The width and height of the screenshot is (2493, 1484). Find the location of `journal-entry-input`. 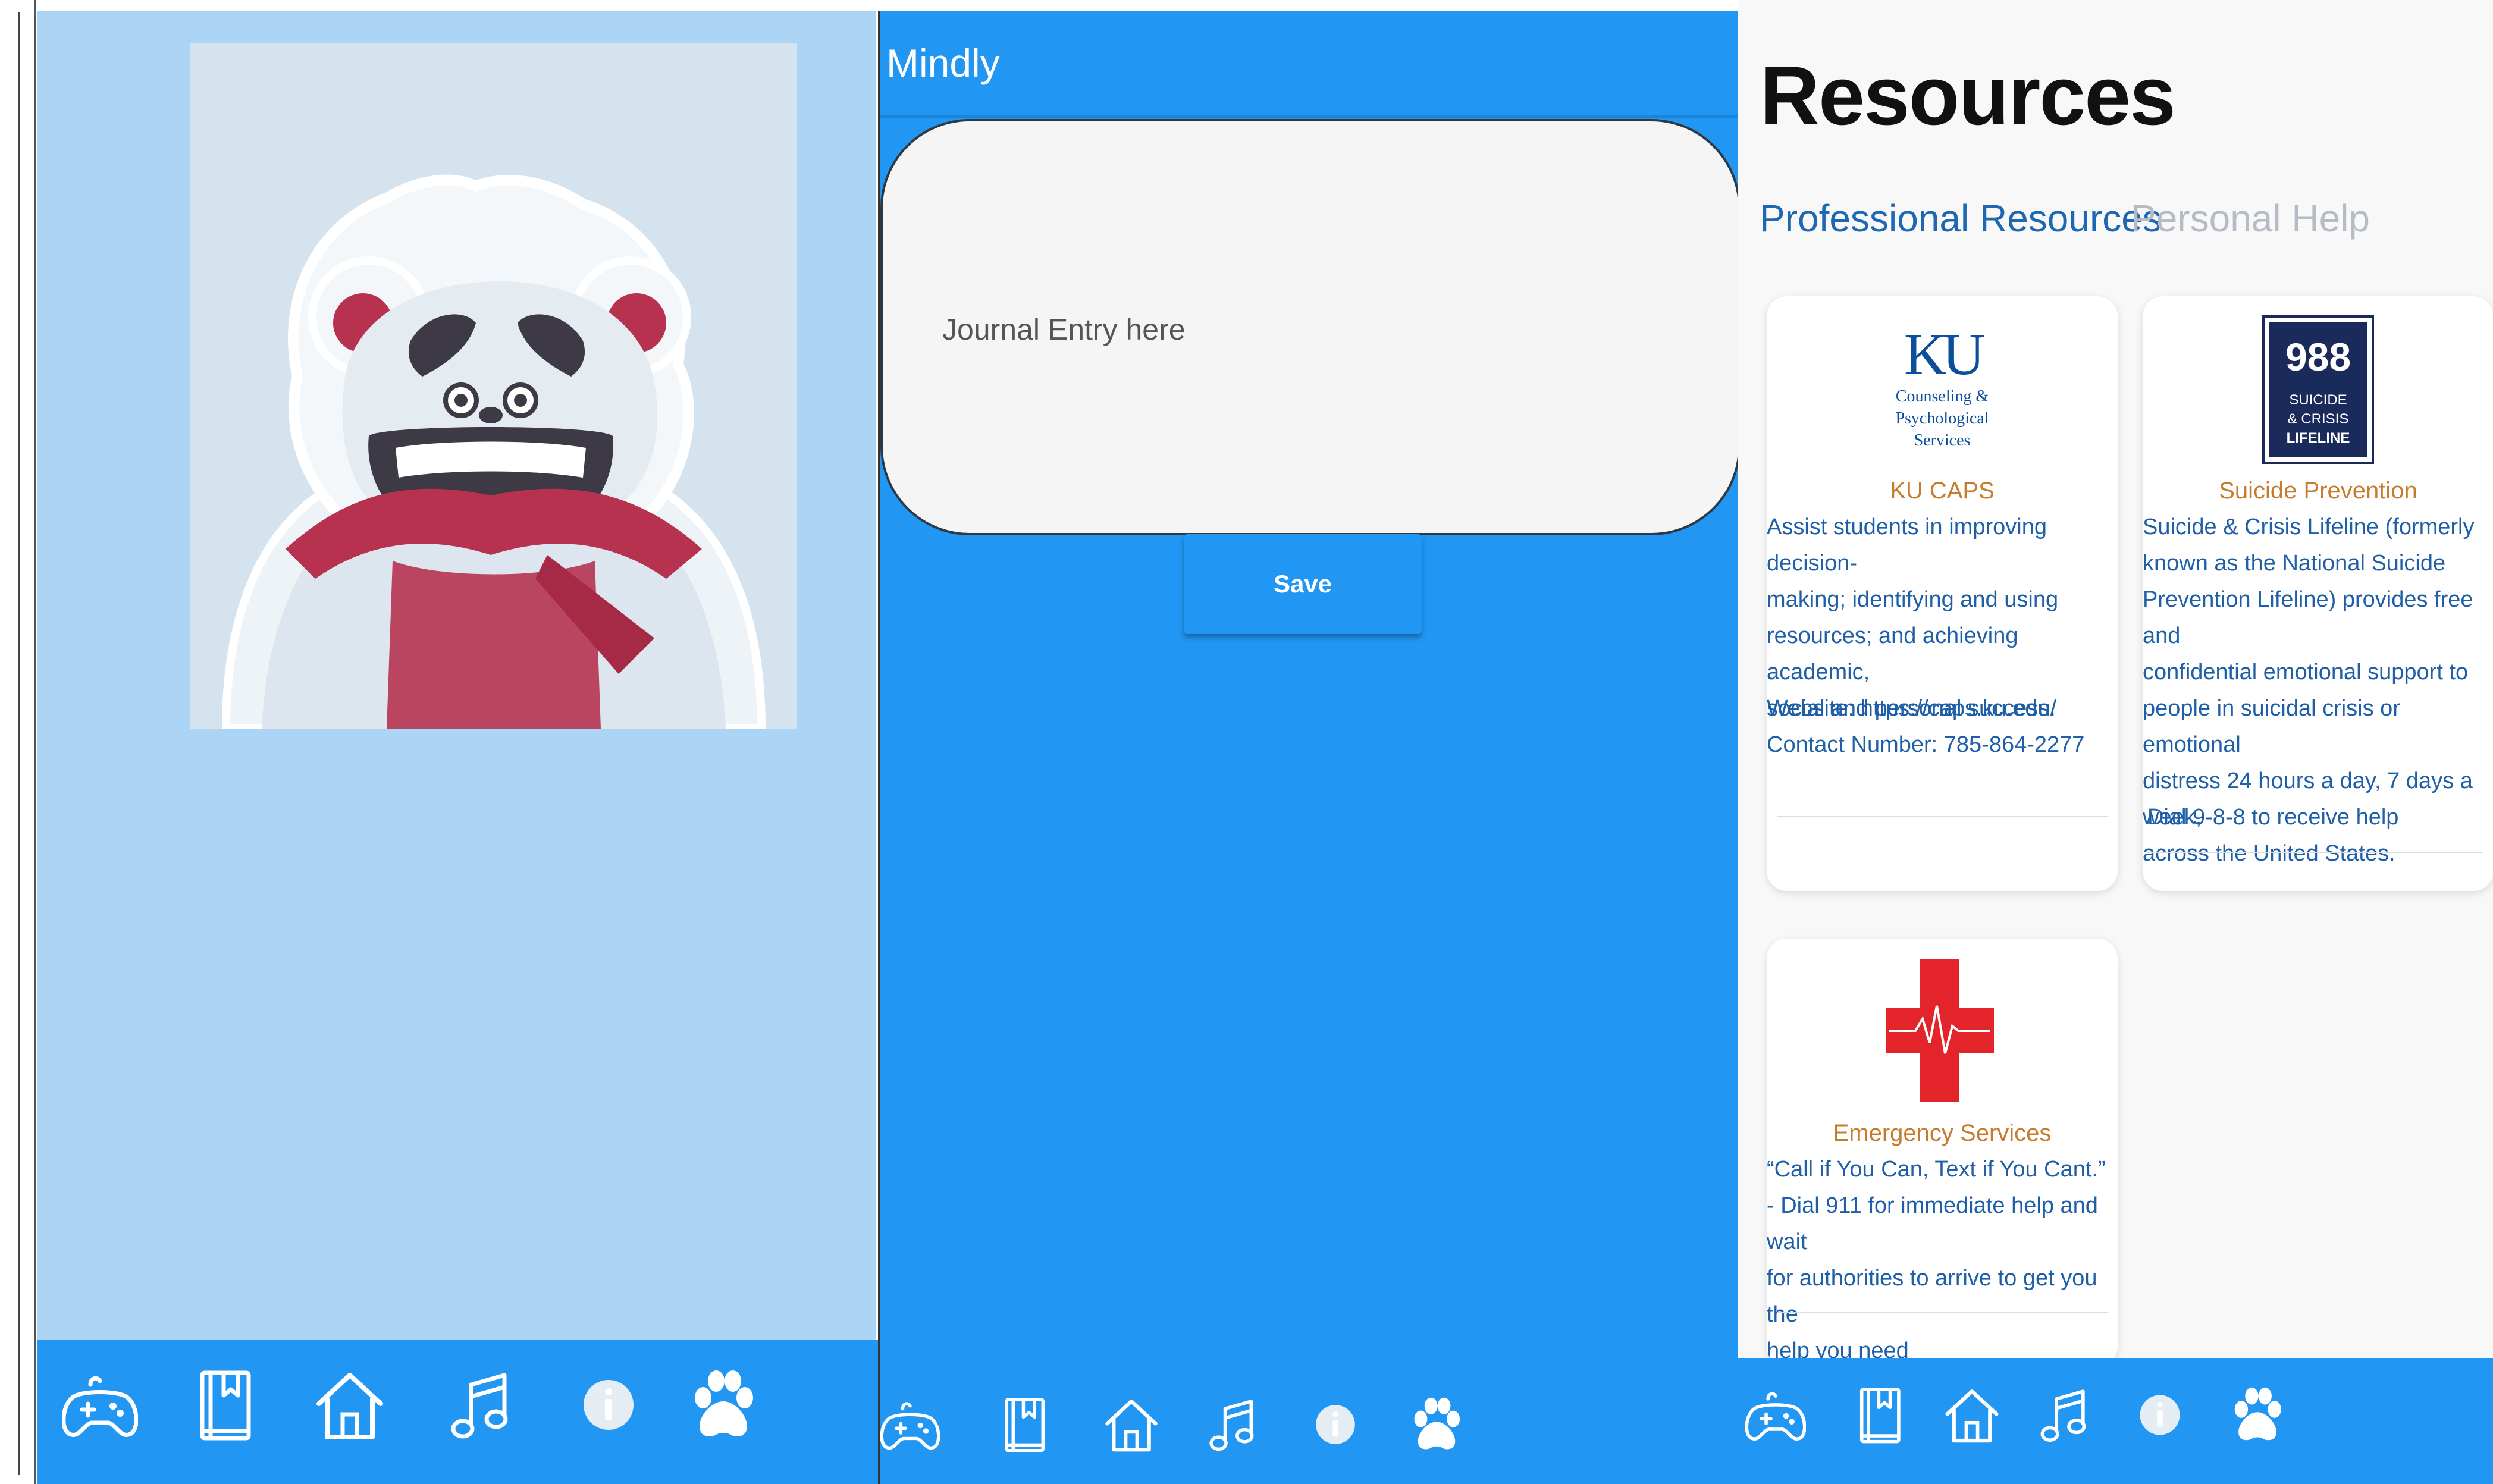

journal-entry-input is located at coordinates (1239, 329).